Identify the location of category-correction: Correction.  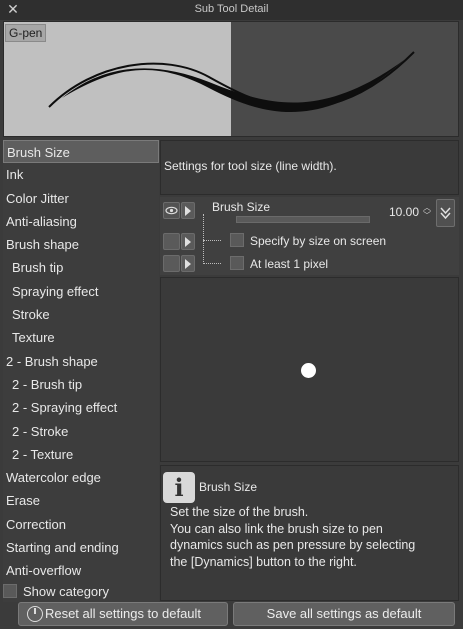
(81, 524).